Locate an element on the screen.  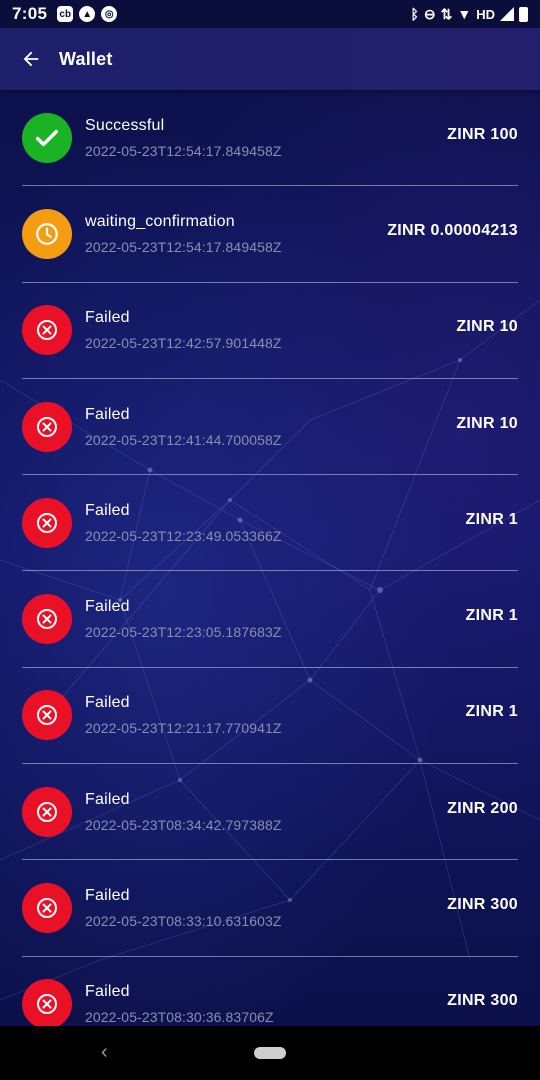
transaction-details: Failed 2022-05-23T08:30:36.83706Z is located at coordinates (266, 1004).